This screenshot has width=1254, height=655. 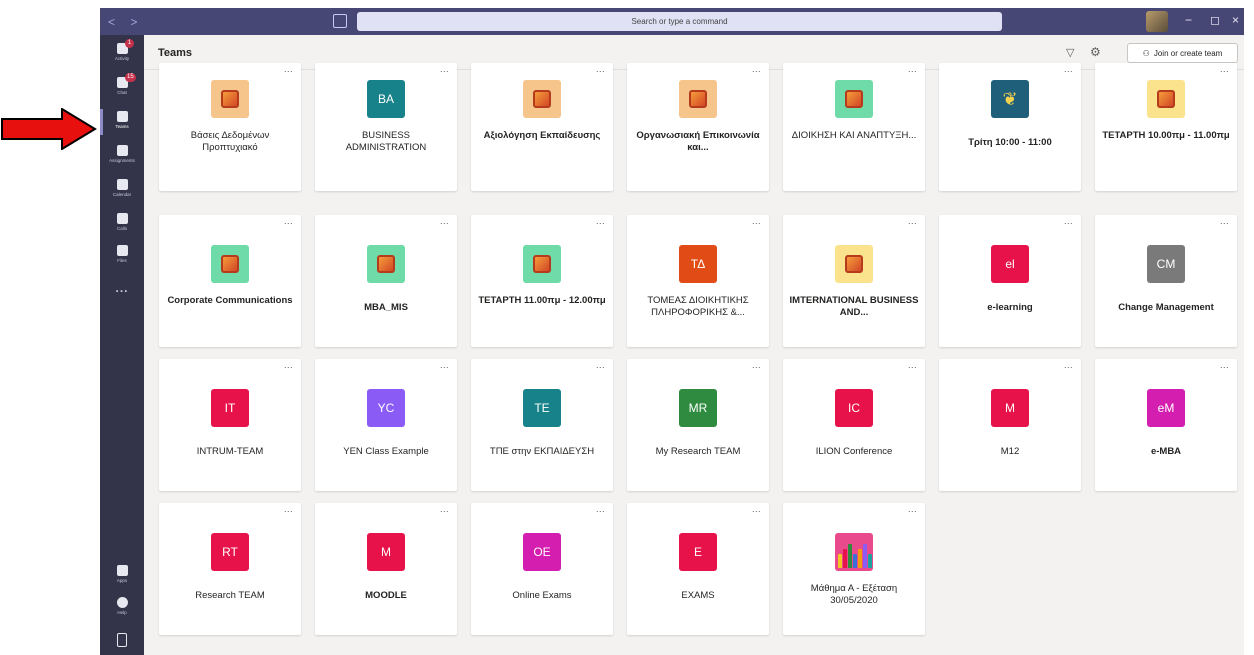 I want to click on team-avatar: YC, so click(x=386, y=408).